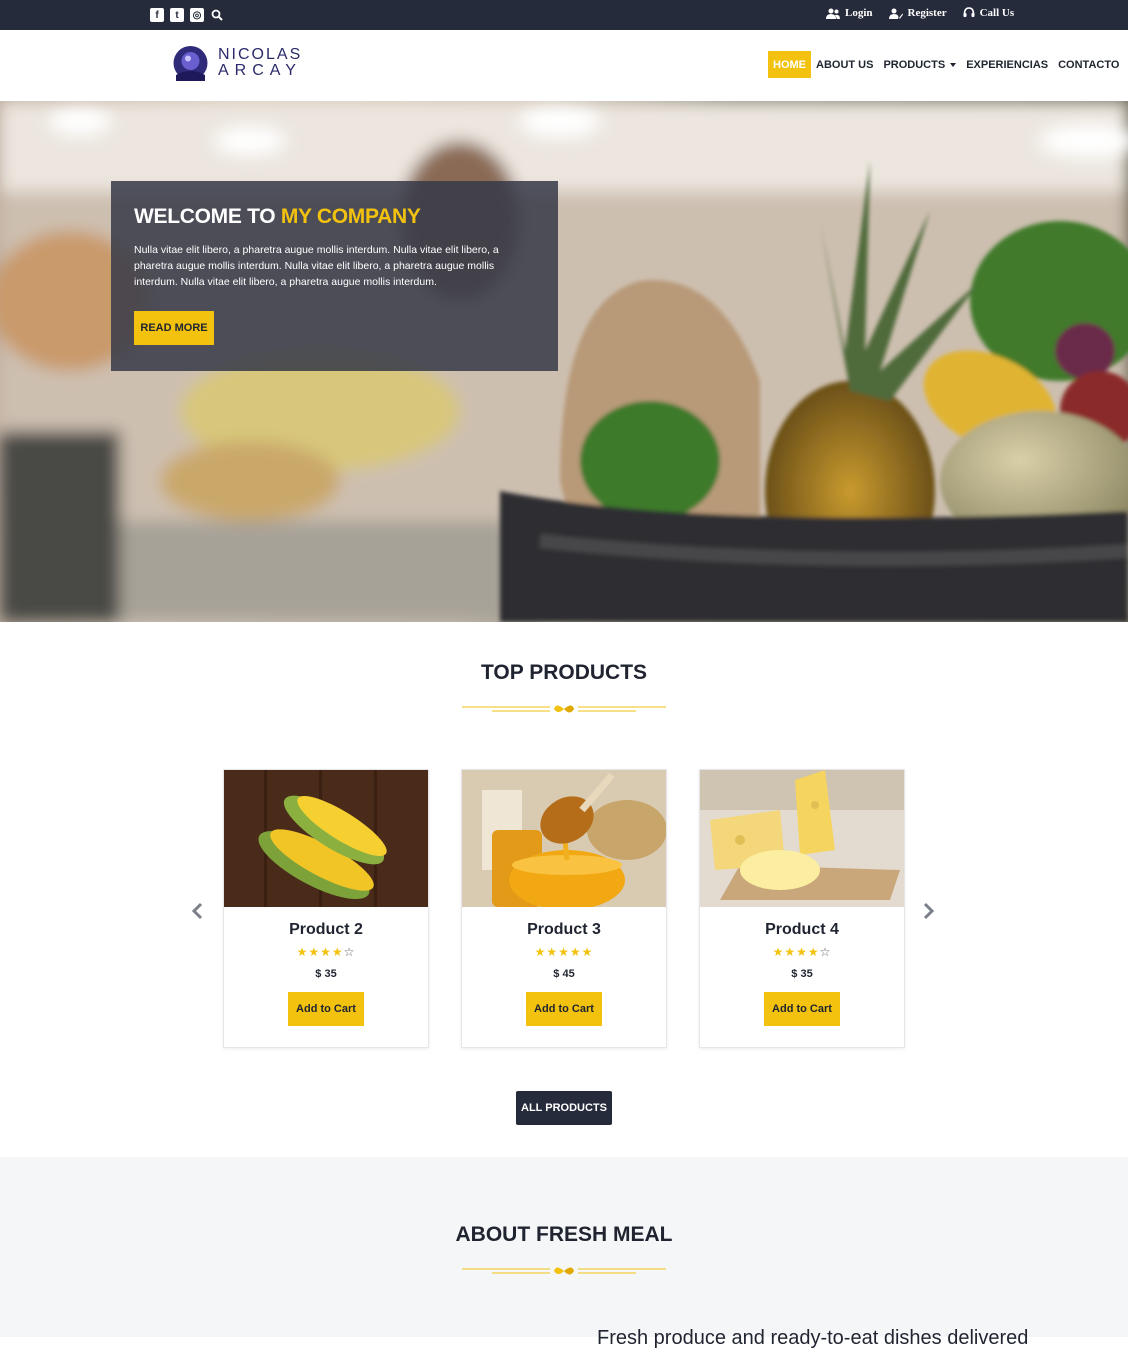  What do you see at coordinates (997, 13) in the screenshot?
I see `call-us-label: Call Us` at bounding box center [997, 13].